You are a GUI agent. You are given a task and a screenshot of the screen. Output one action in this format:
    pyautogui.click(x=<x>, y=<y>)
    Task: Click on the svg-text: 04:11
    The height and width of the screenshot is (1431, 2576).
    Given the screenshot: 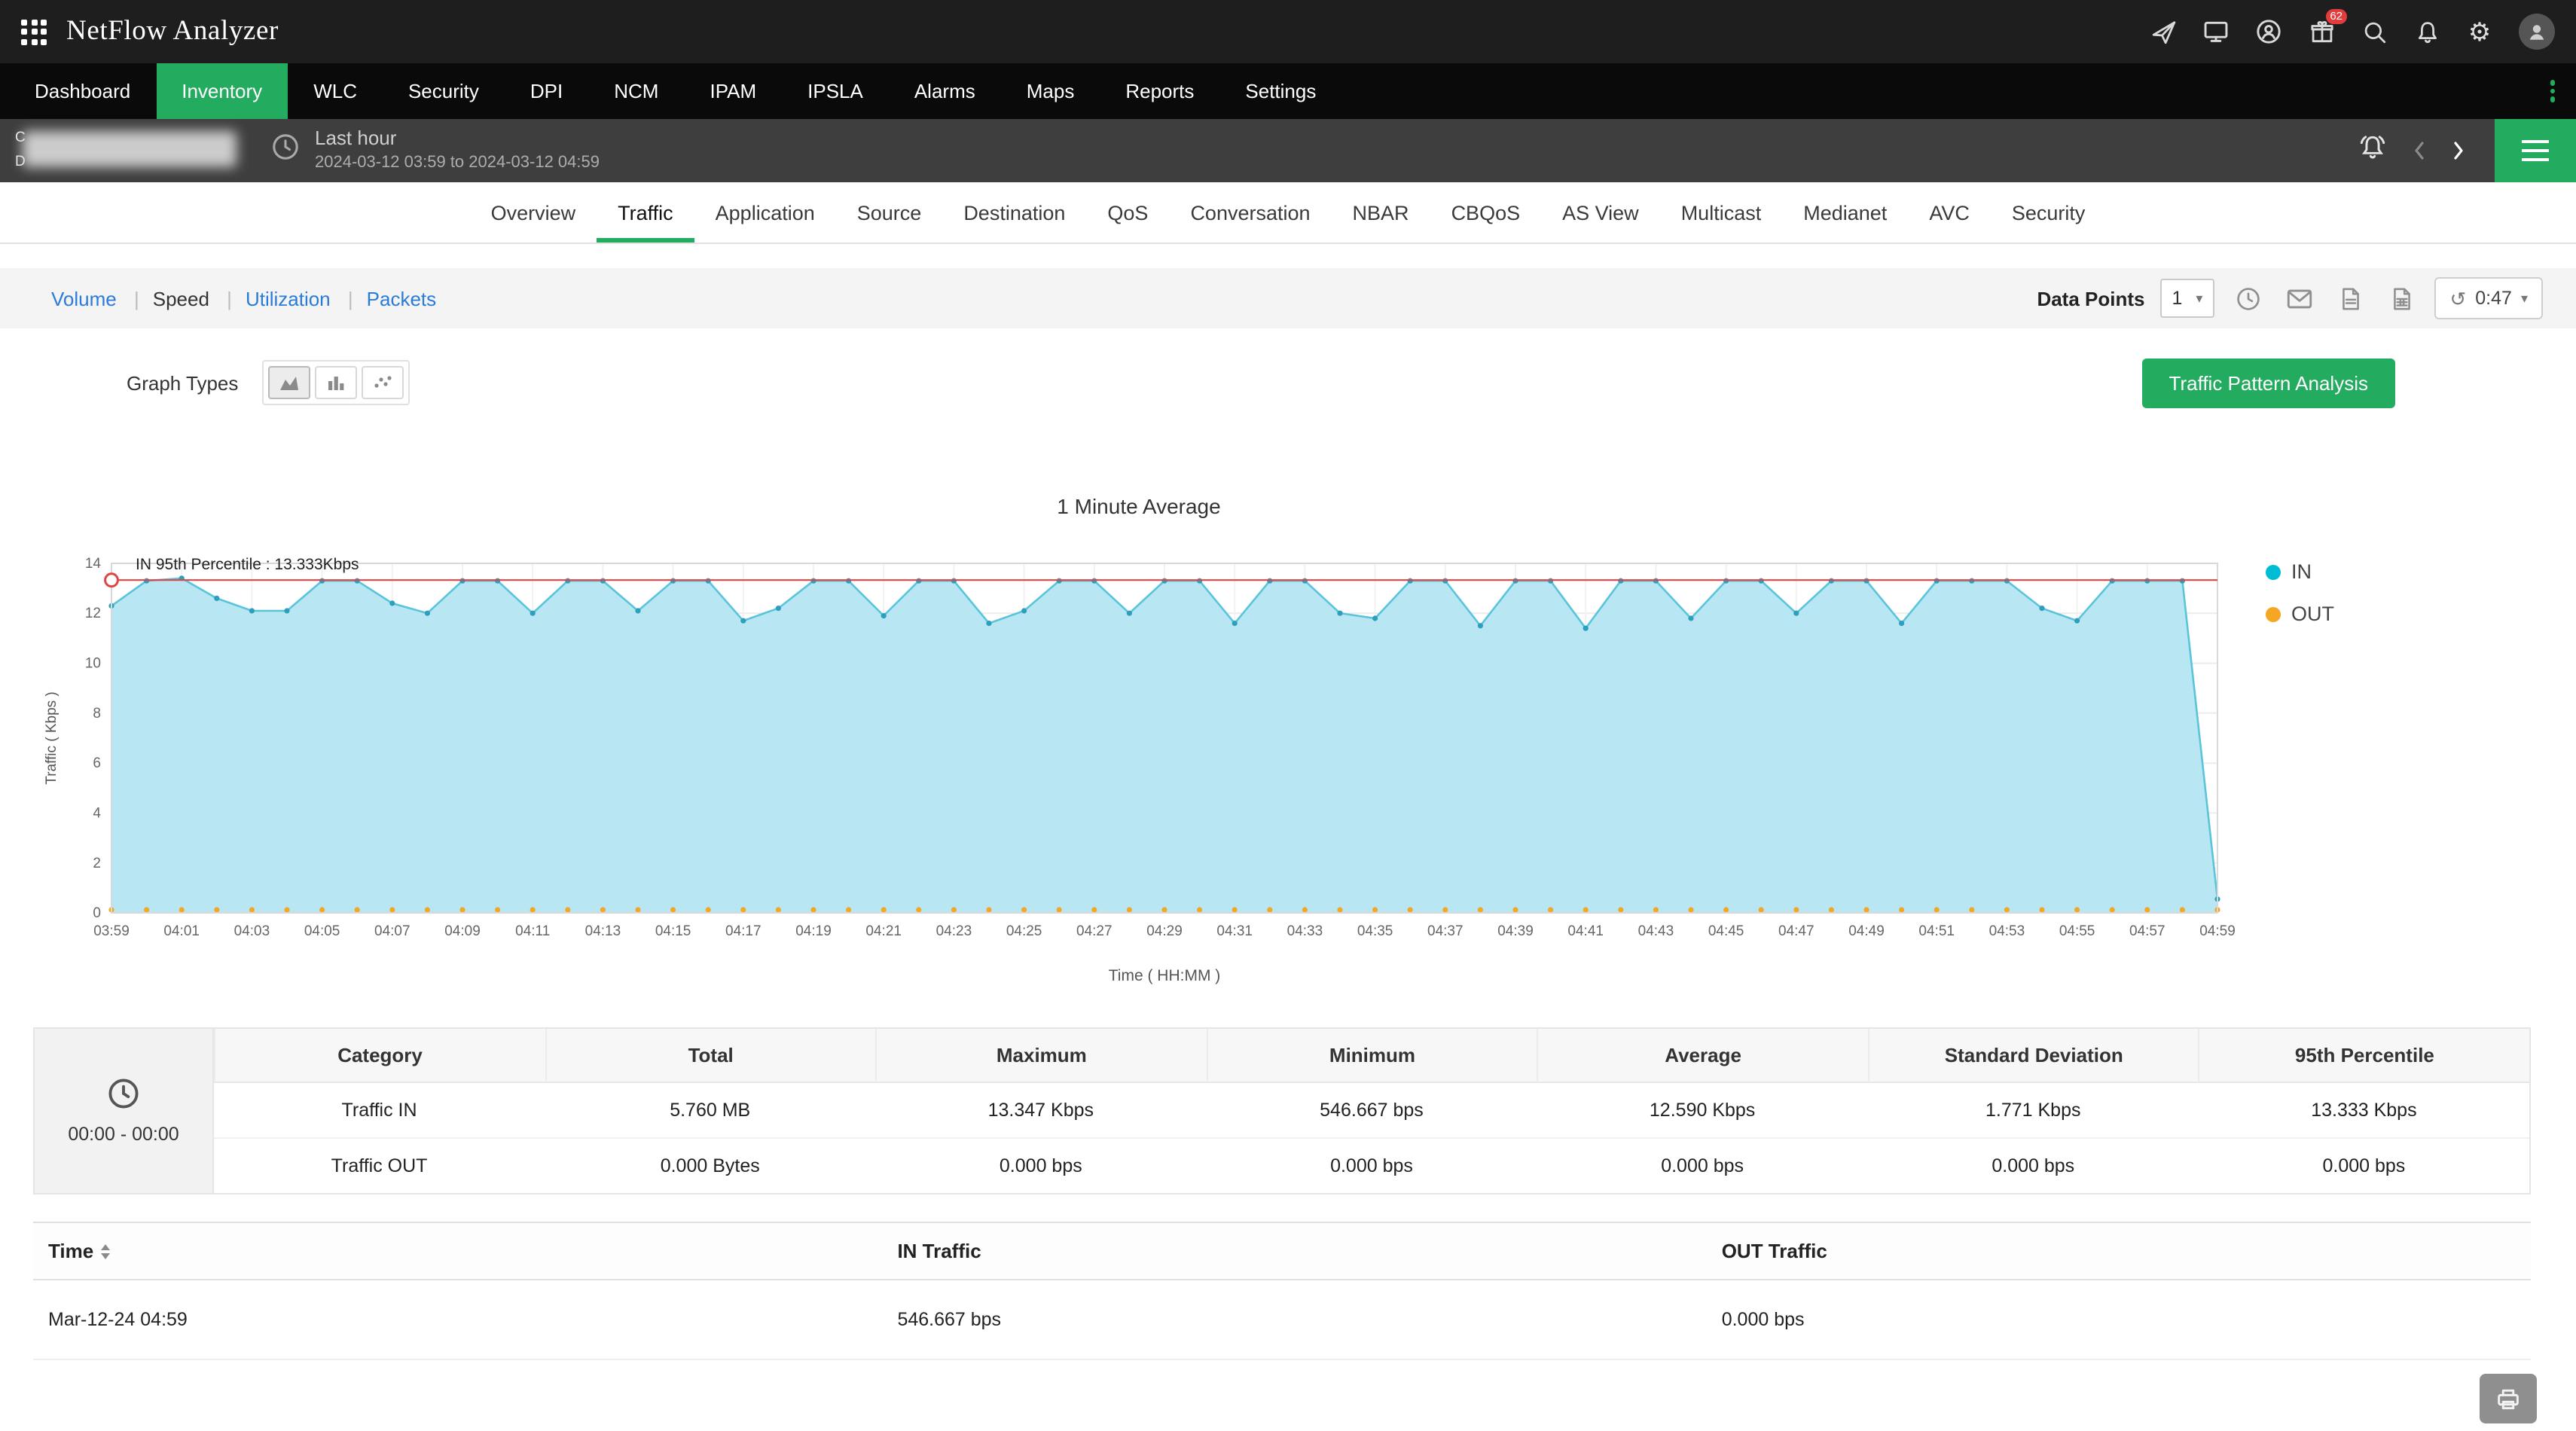 What is the action you would take?
    pyautogui.click(x=533, y=931)
    